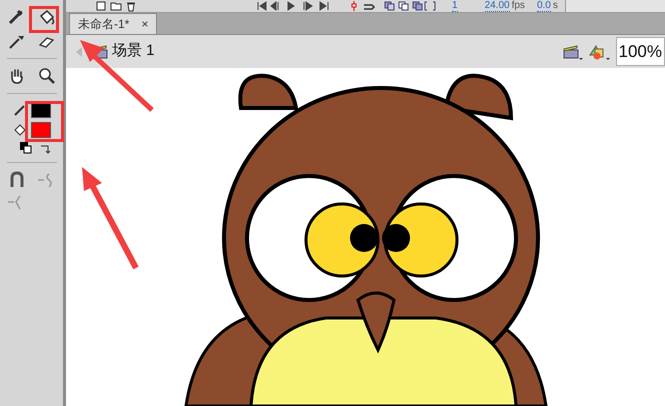 The image size is (665, 406). I want to click on current-frame: 1, so click(455, 6).